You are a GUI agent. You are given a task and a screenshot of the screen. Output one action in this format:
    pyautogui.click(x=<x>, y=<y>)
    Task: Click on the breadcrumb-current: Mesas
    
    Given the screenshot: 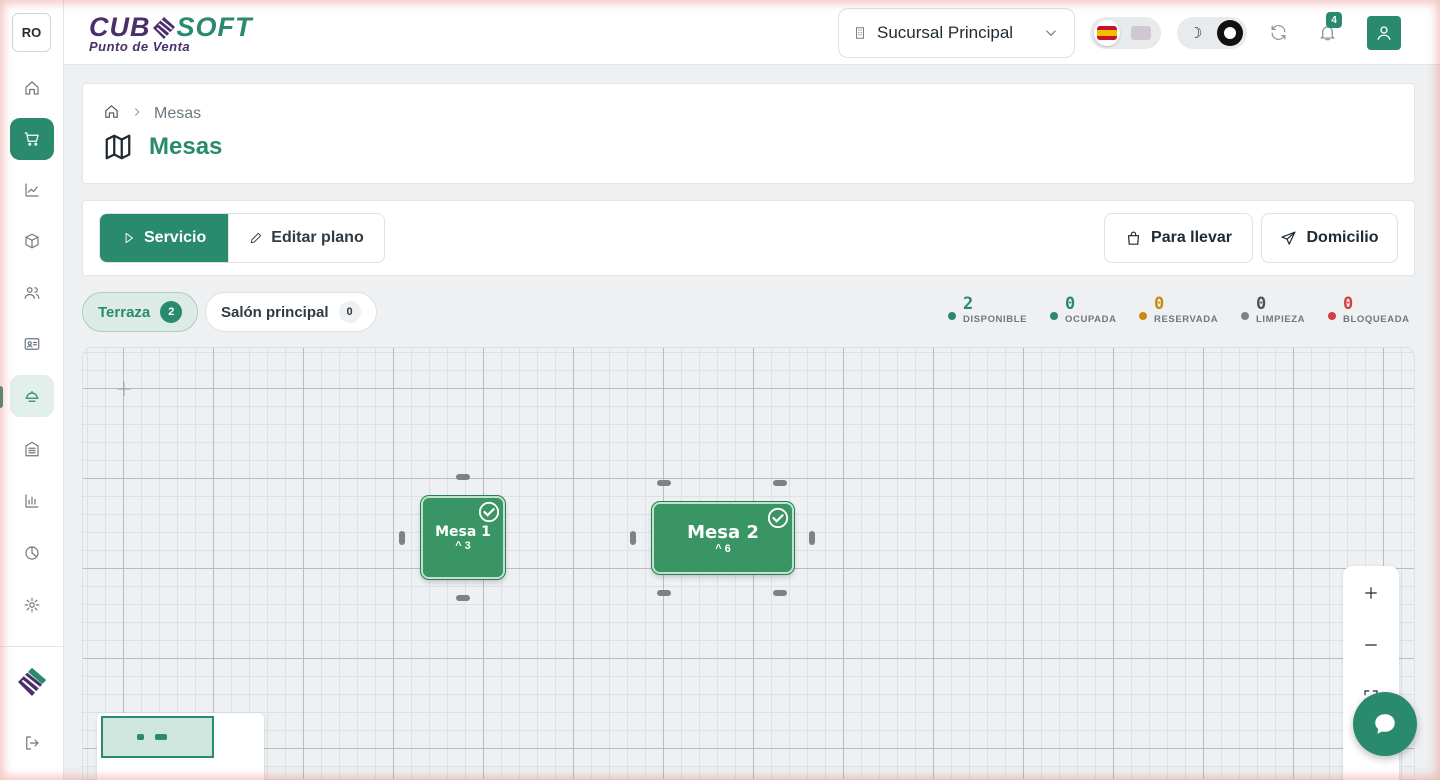 What is the action you would take?
    pyautogui.click(x=178, y=113)
    